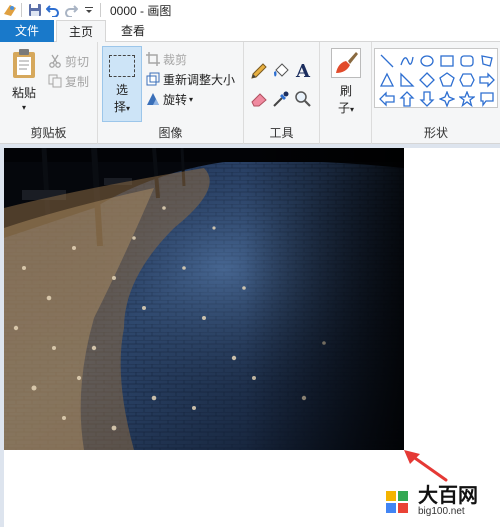 The image size is (500, 527). Describe the element at coordinates (81, 31) in the screenshot. I see `tab-home: 主页` at that location.